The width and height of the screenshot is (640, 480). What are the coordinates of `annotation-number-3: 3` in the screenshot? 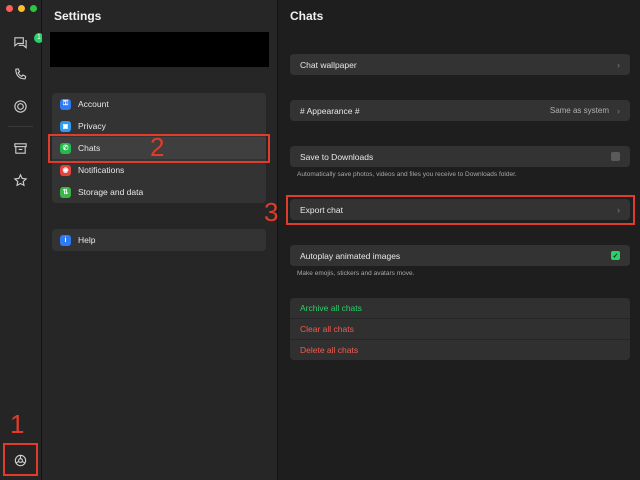 It's located at (271, 212).